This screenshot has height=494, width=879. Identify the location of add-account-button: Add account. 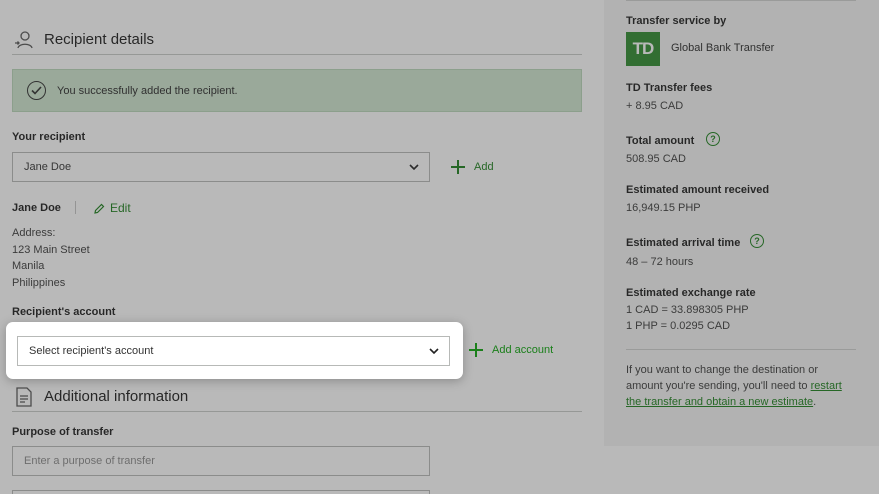
(511, 350).